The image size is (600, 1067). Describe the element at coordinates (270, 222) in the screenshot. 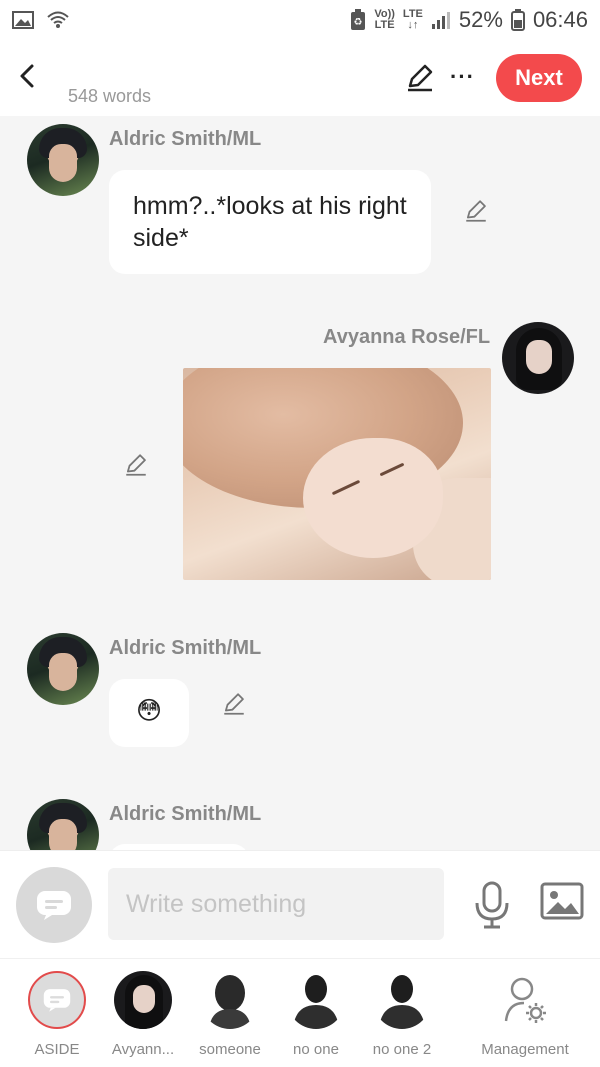

I see `message-bubble: hmm?..*looks at his right side*` at that location.